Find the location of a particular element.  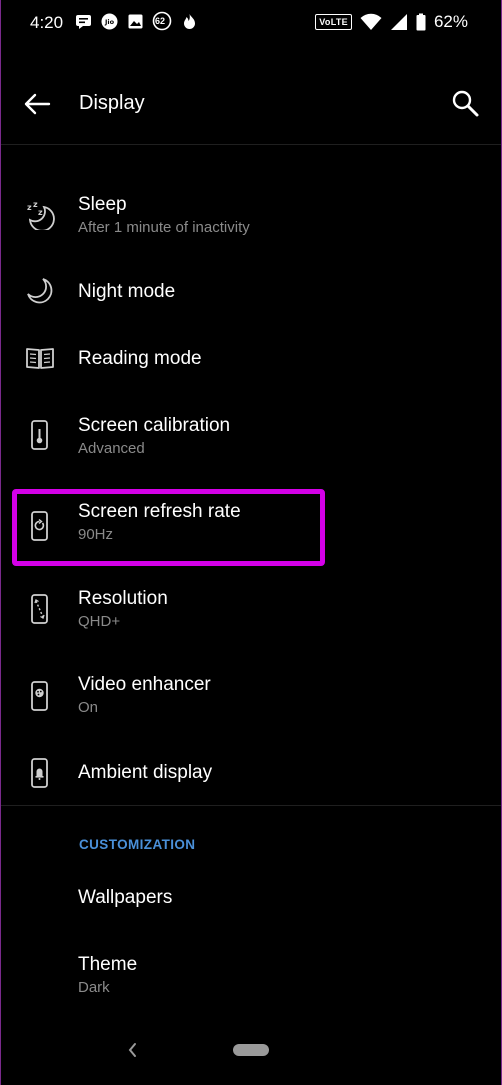

jio-icon: Jio is located at coordinates (109, 21).